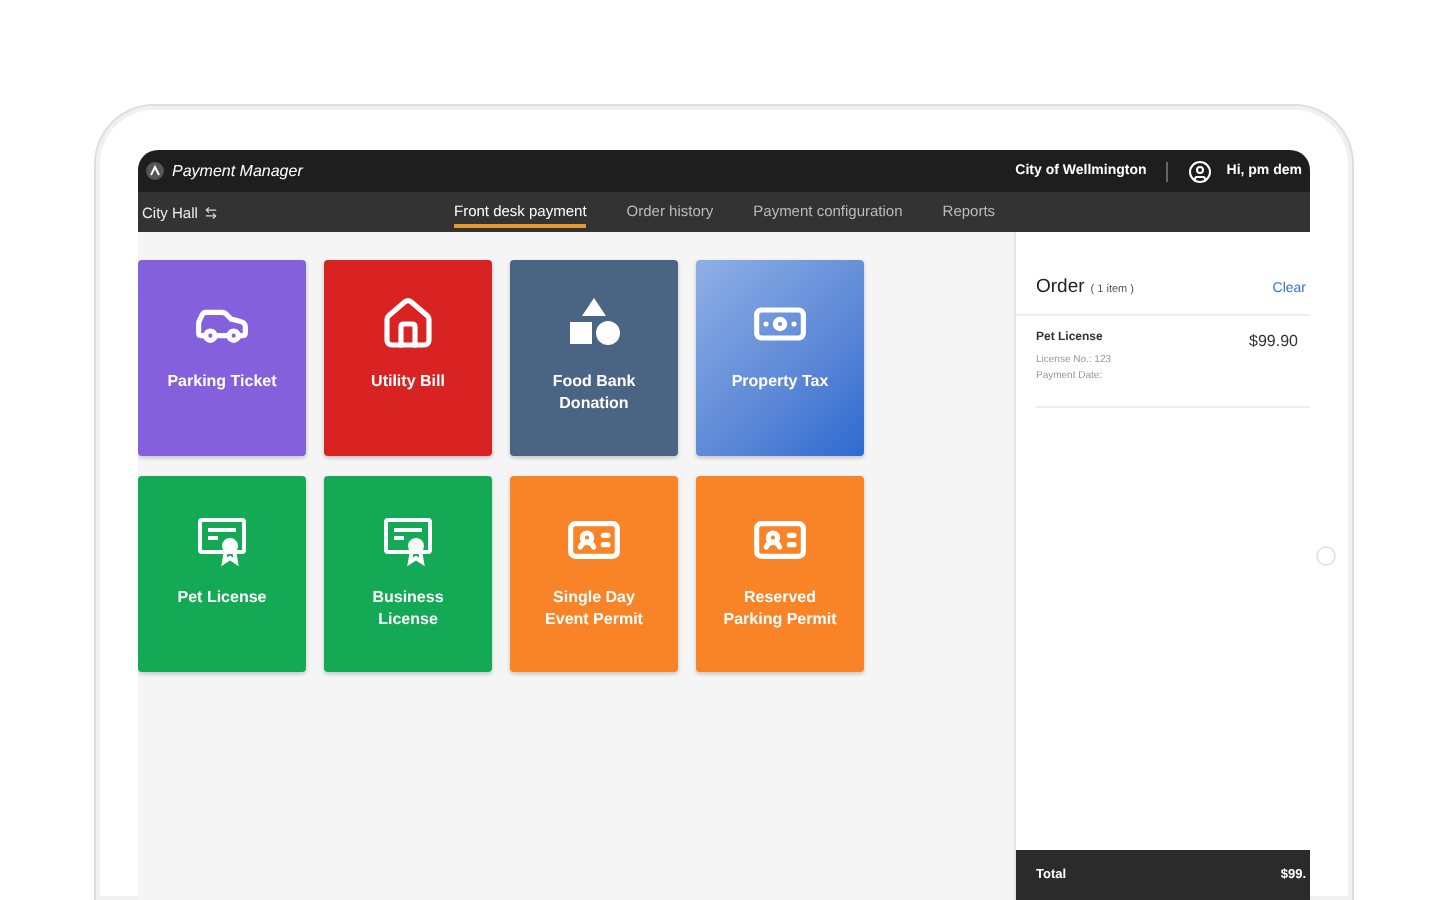 This screenshot has height=900, width=1434. Describe the element at coordinates (1273, 341) in the screenshot. I see `item-price: $99.90` at that location.